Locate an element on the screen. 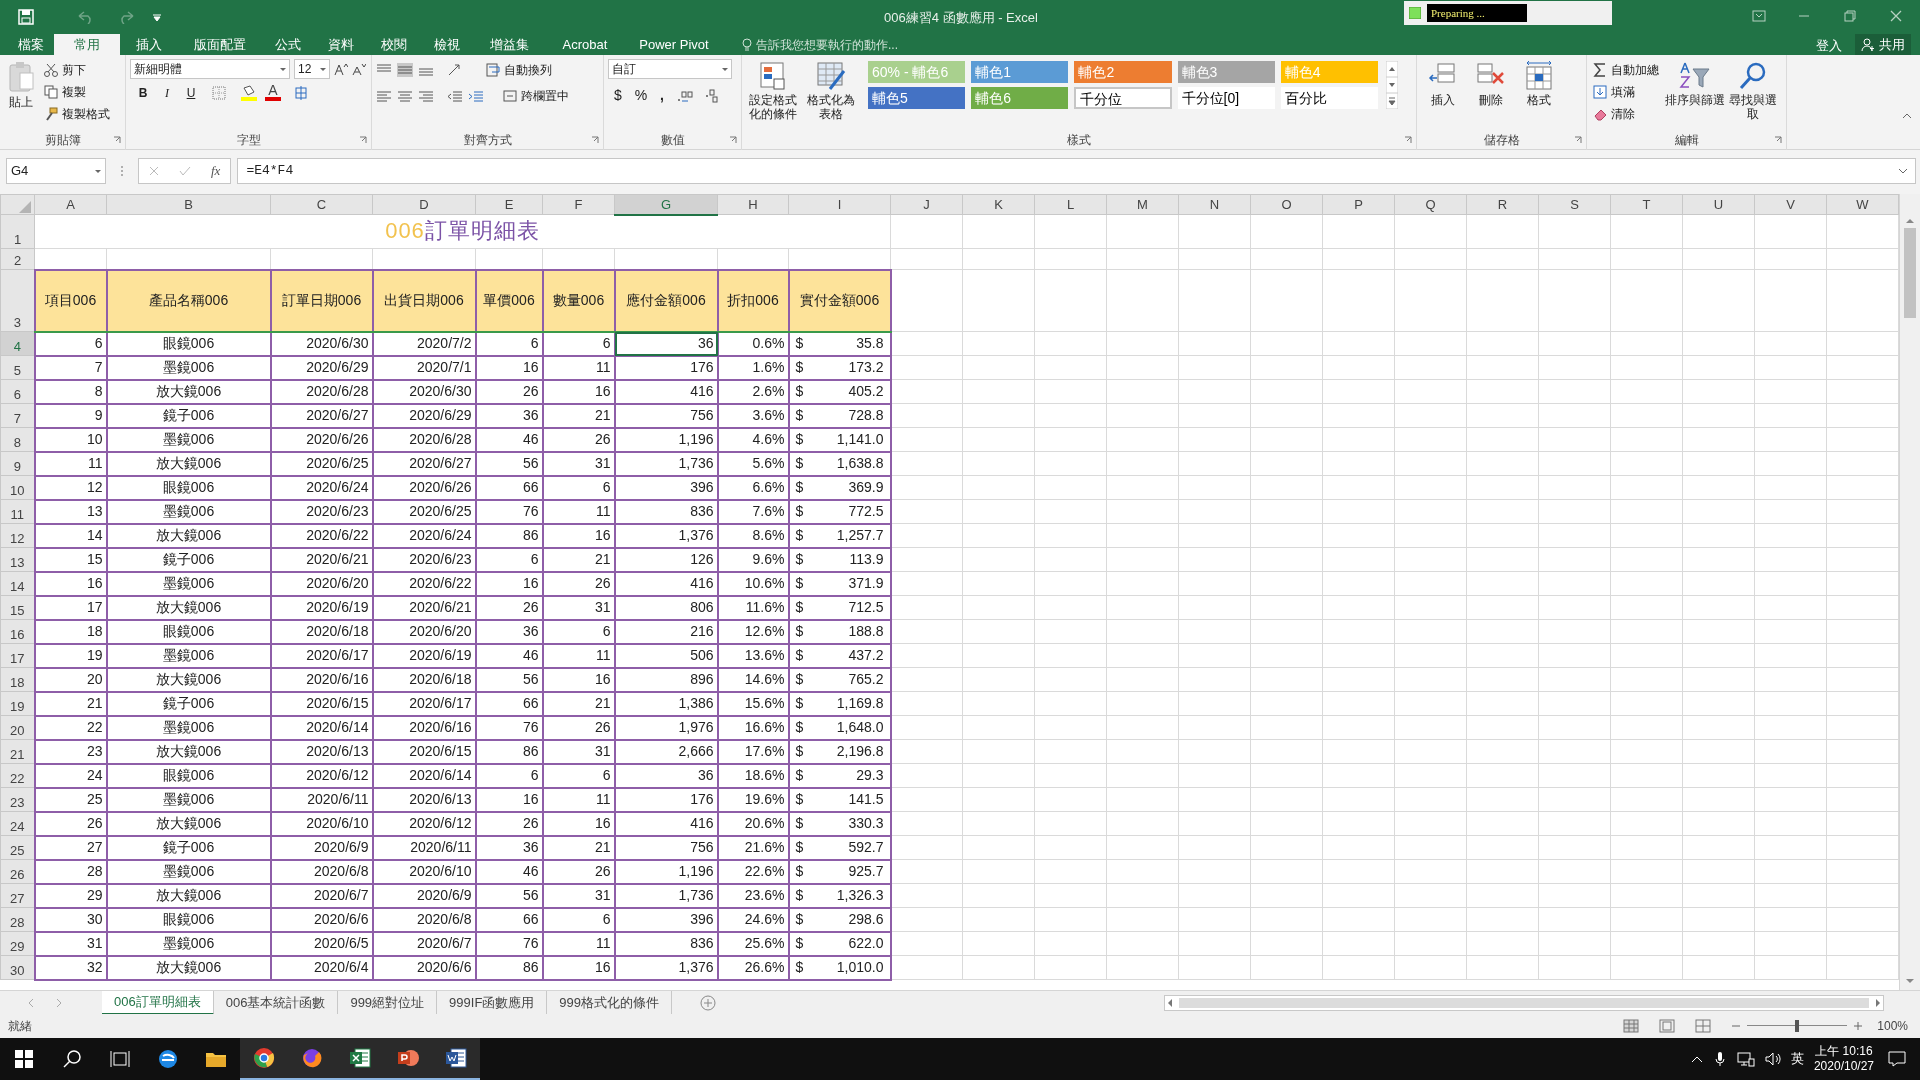  row-header: 7 is located at coordinates (17, 415).